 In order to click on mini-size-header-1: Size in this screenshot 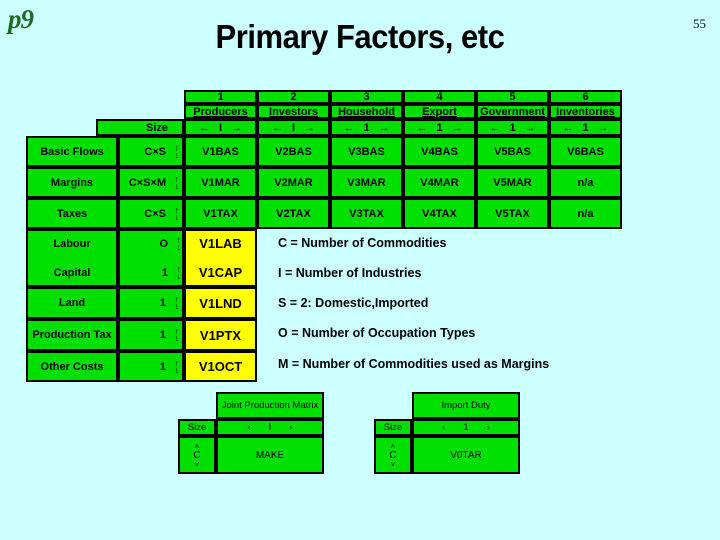, I will do `click(393, 427)`.